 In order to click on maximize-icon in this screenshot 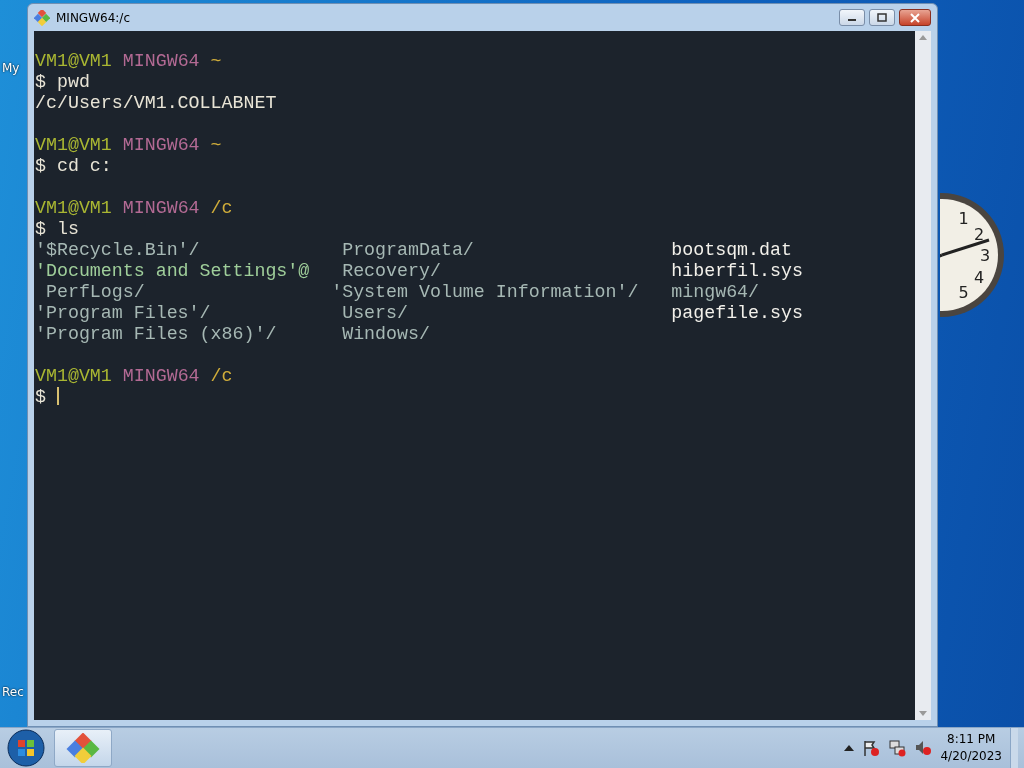, I will do `click(882, 17)`.